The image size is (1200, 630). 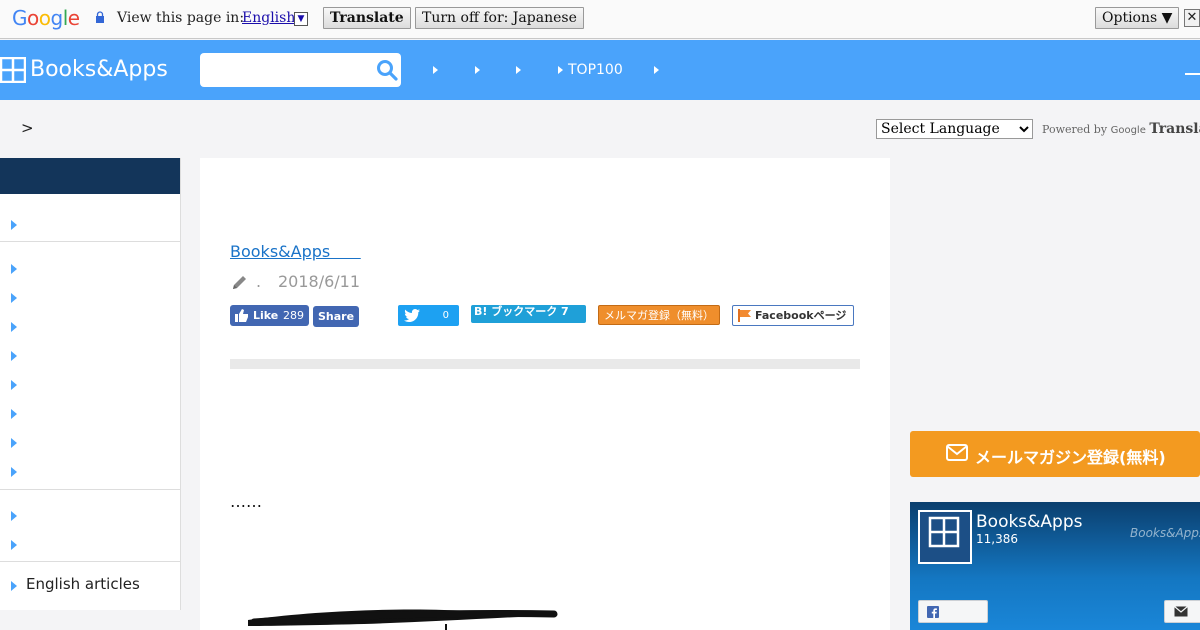 I want to click on google-logo: Google, so click(x=46, y=18).